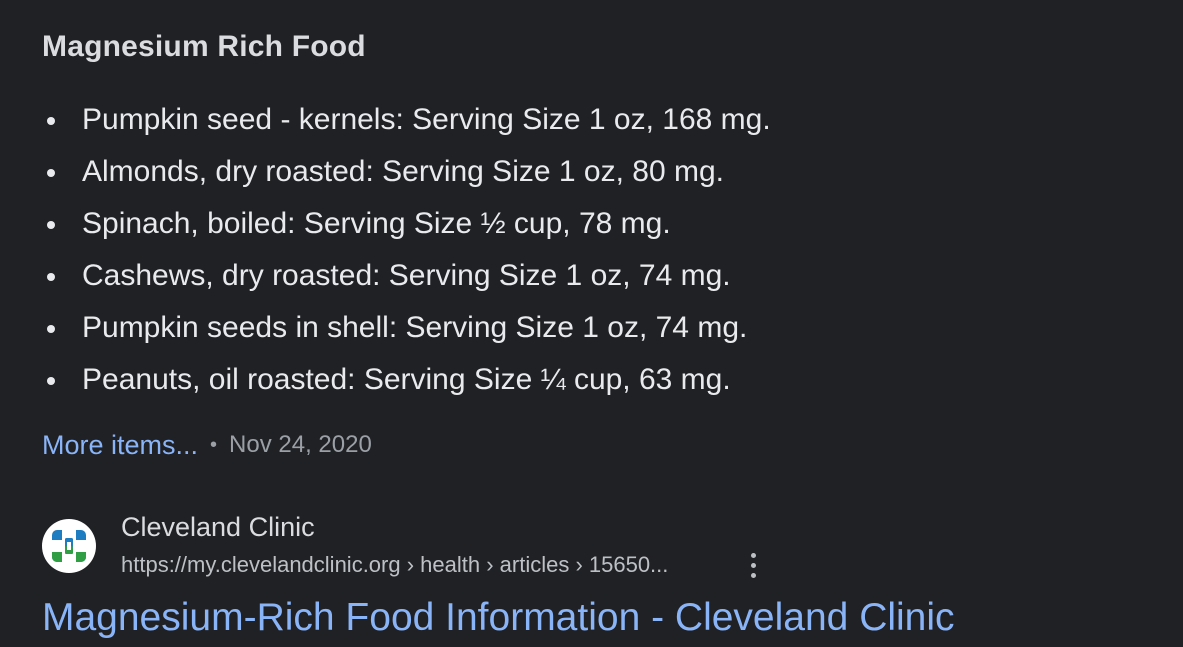 This screenshot has height=647, width=1183. I want to click on snippet-meta: More items... • Nov 24, 2020, so click(207, 445).